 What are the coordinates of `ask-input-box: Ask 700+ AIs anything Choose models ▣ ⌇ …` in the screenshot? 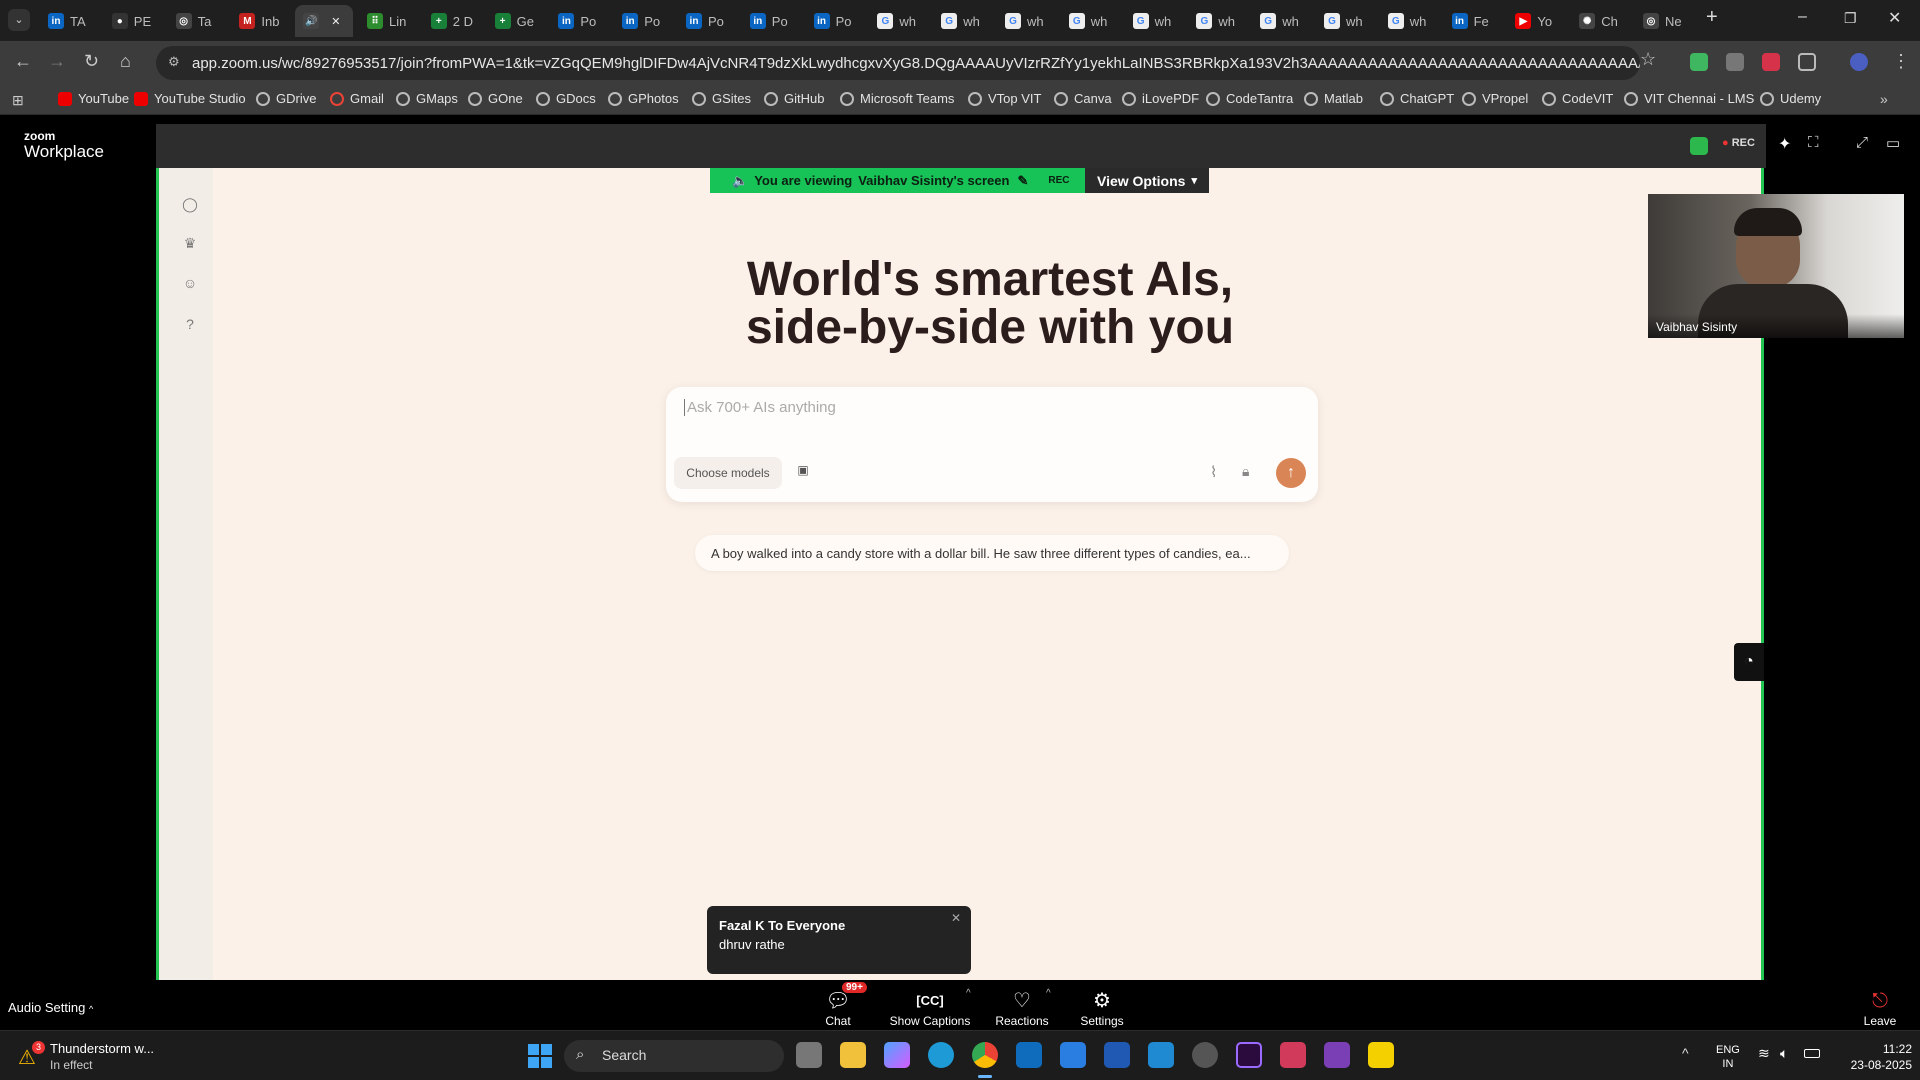 It's located at (992, 444).